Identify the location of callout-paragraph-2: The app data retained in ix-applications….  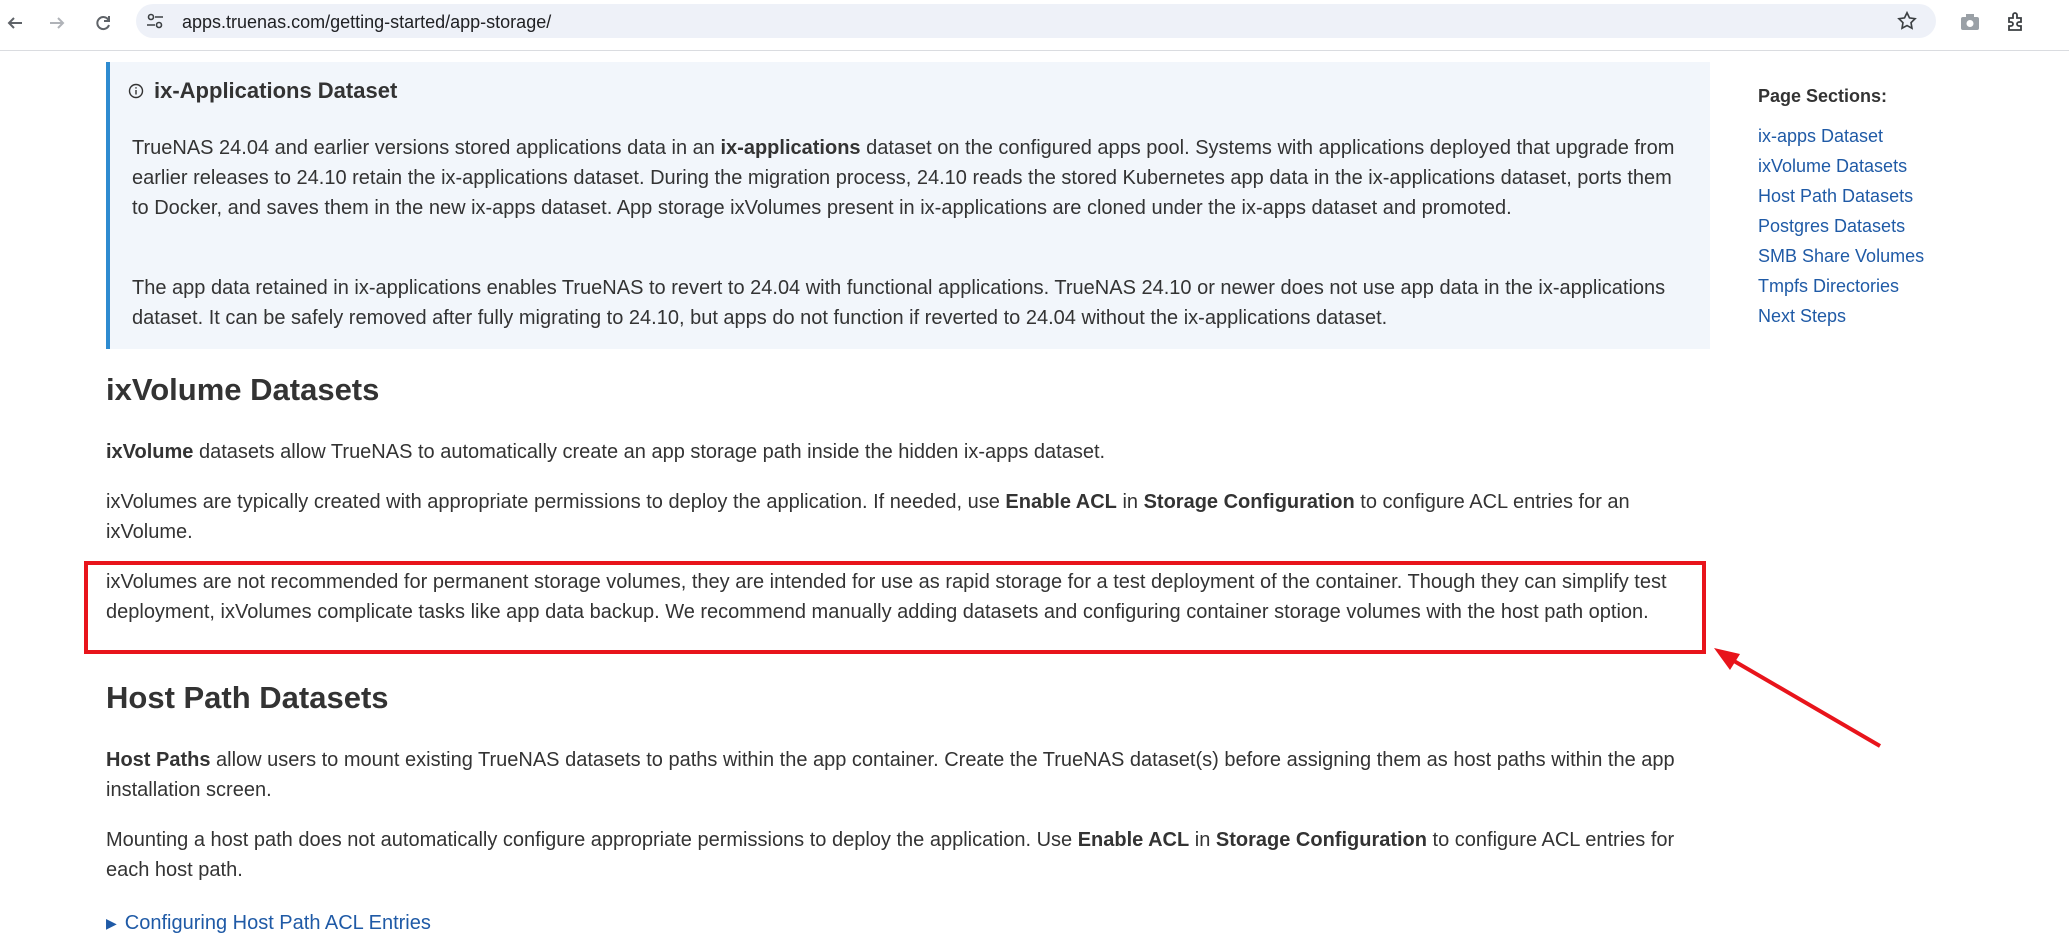
(899, 303).